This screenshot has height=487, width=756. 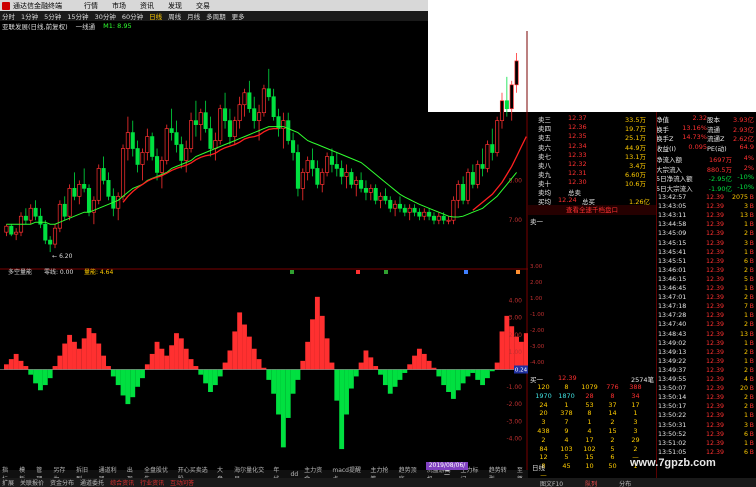 What do you see at coordinates (152, 482) in the screenshot?
I see `function-tab: 行业资讯` at bounding box center [152, 482].